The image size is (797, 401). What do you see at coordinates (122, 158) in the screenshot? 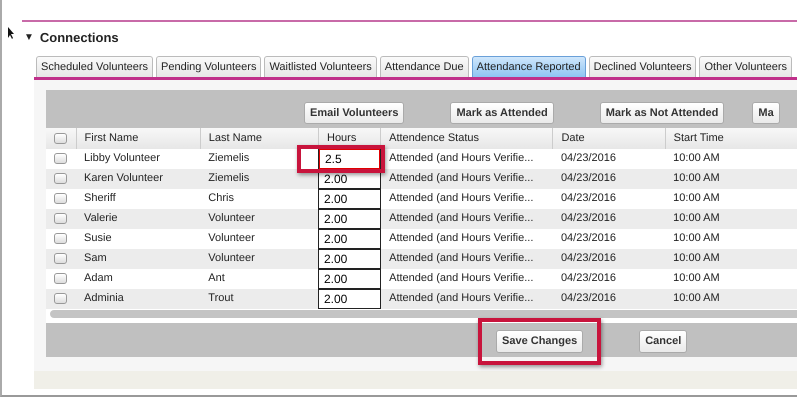
I see `table-cell: Libby Volunteer` at bounding box center [122, 158].